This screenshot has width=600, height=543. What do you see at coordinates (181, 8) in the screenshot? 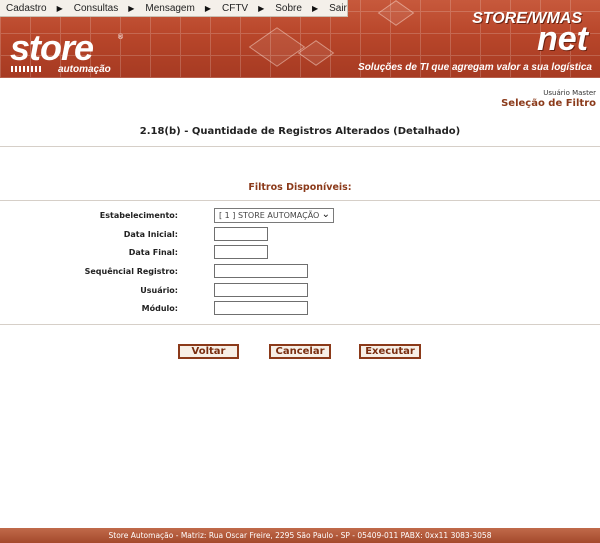
I see `menu-item-mensagem: Mensagem ▶` at bounding box center [181, 8].